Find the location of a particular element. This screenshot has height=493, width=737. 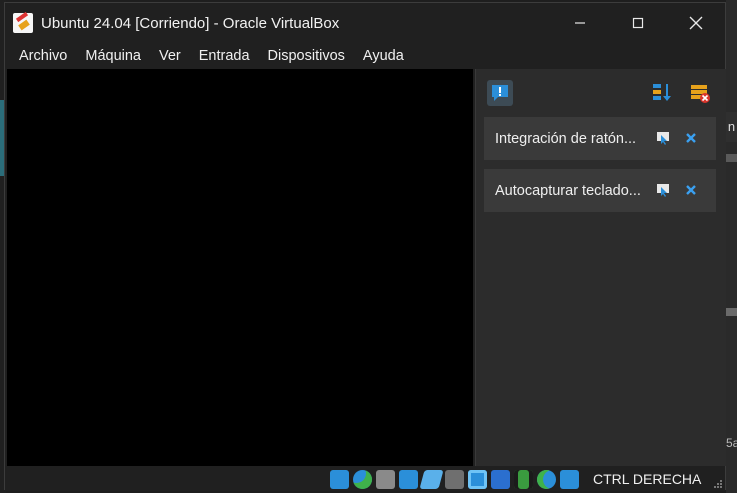

resize-grip-icon is located at coordinates (718, 484).